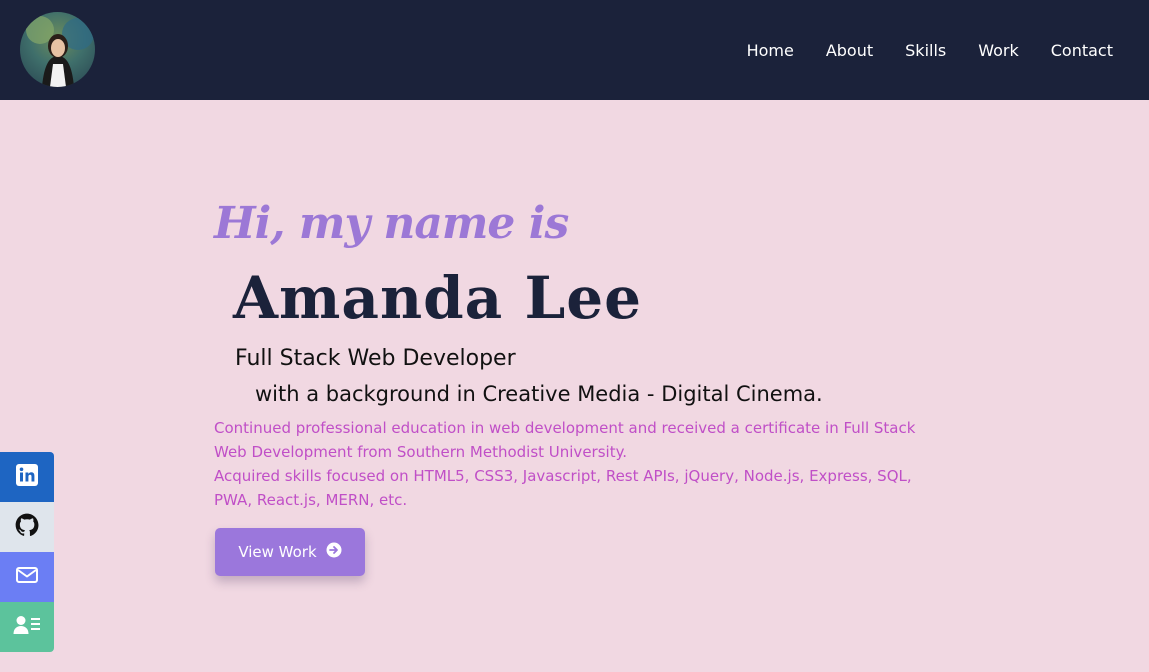 The image size is (1149, 672). I want to click on linkedin-icon, so click(27, 477).